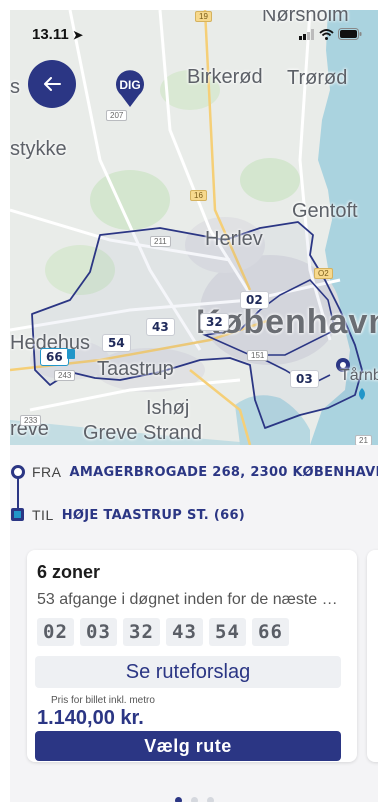  I want to click on map-label-stykke: stykke, so click(38, 149).